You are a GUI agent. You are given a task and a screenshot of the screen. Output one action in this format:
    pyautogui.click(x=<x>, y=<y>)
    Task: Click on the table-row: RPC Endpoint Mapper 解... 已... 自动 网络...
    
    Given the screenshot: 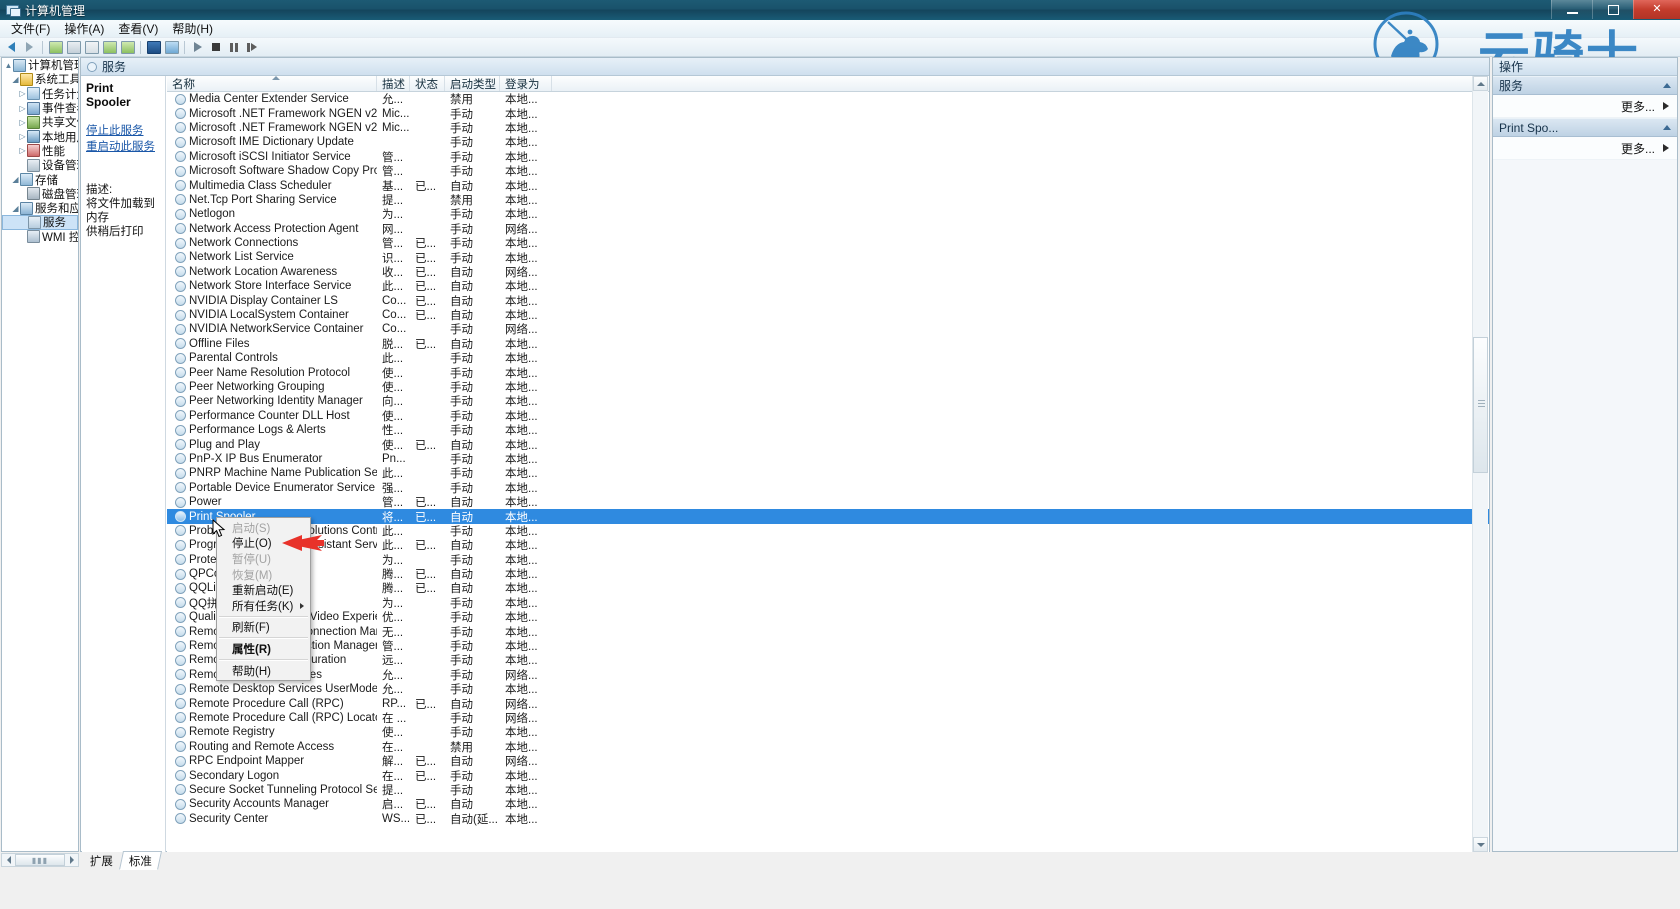 What is the action you would take?
    pyautogui.click(x=828, y=761)
    